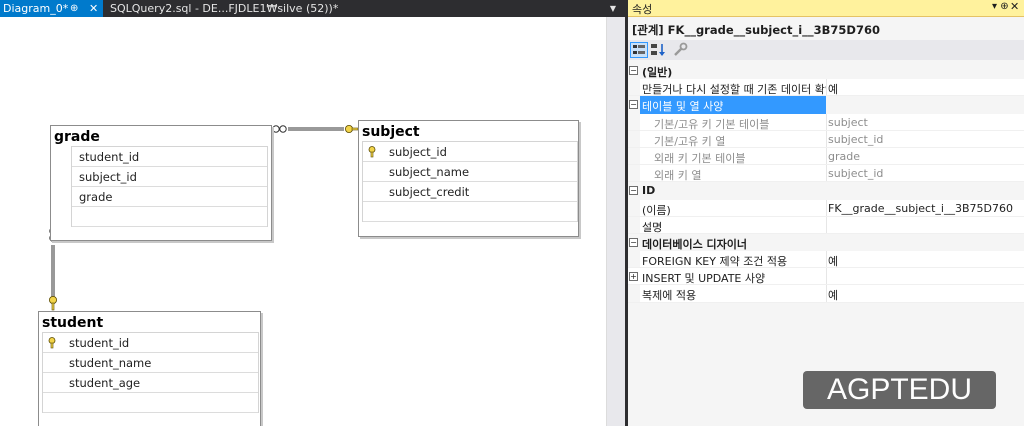  Describe the element at coordinates (683, 107) in the screenshot. I see `category-label: 테이블 및 열 사양` at that location.